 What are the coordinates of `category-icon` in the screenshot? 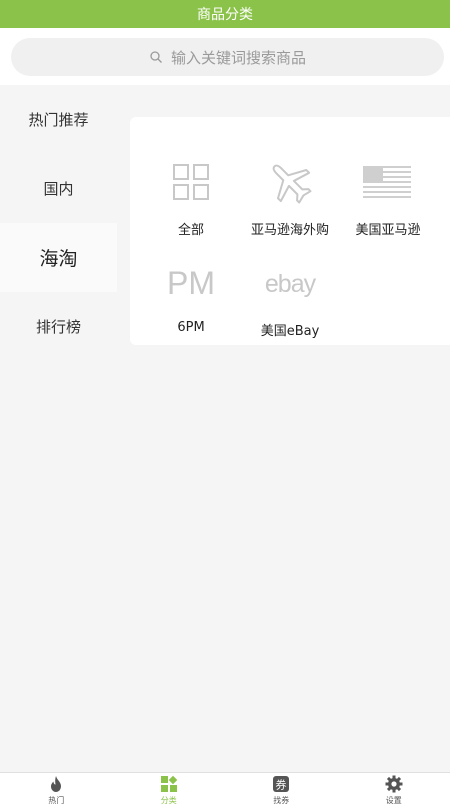 It's located at (169, 784).